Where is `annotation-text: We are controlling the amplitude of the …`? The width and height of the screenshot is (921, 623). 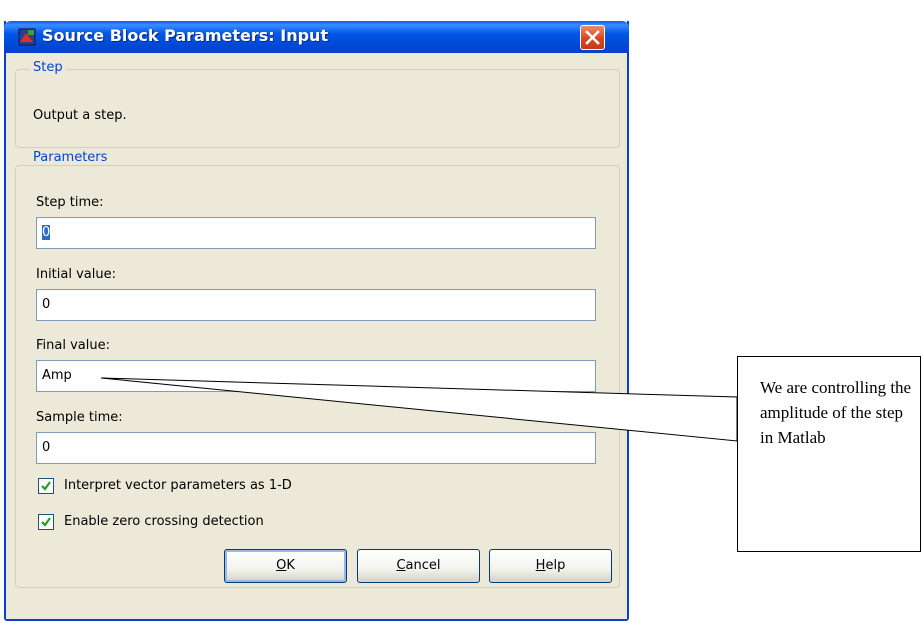
annotation-text: We are controlling the amplitude of the … is located at coordinates (836, 412).